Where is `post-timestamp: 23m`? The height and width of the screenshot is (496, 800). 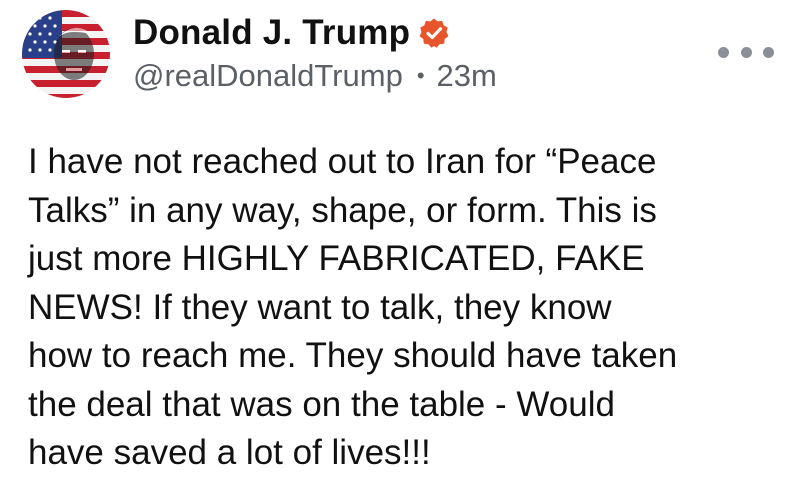
post-timestamp: 23m is located at coordinates (467, 76).